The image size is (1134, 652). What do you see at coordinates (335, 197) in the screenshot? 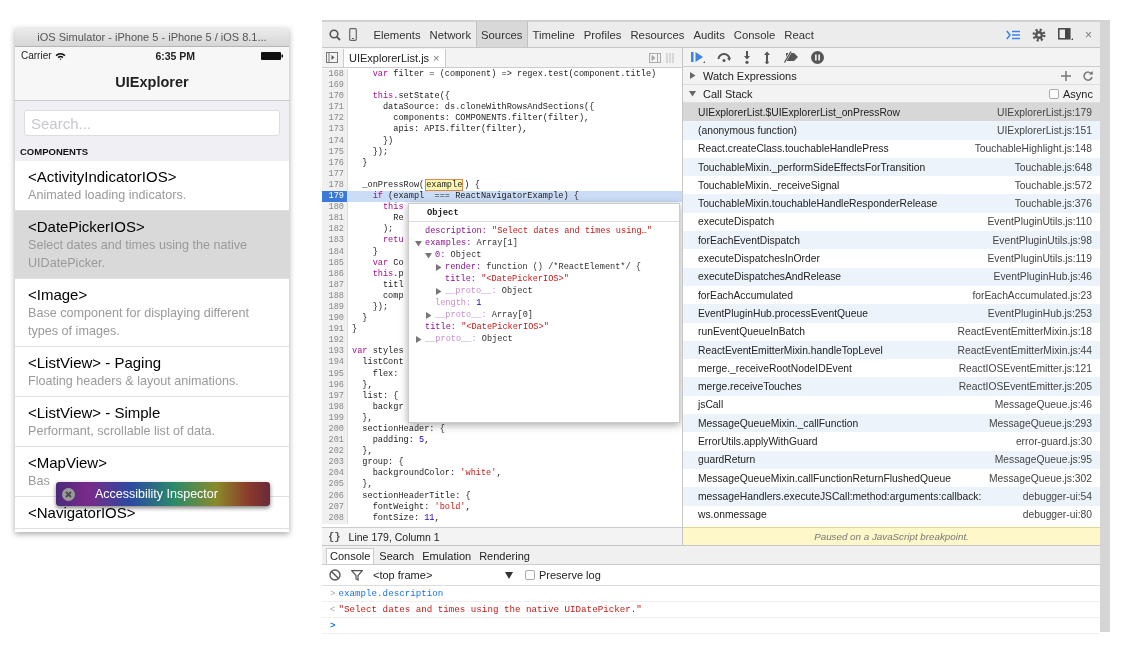
I see `line-number: 179` at bounding box center [335, 197].